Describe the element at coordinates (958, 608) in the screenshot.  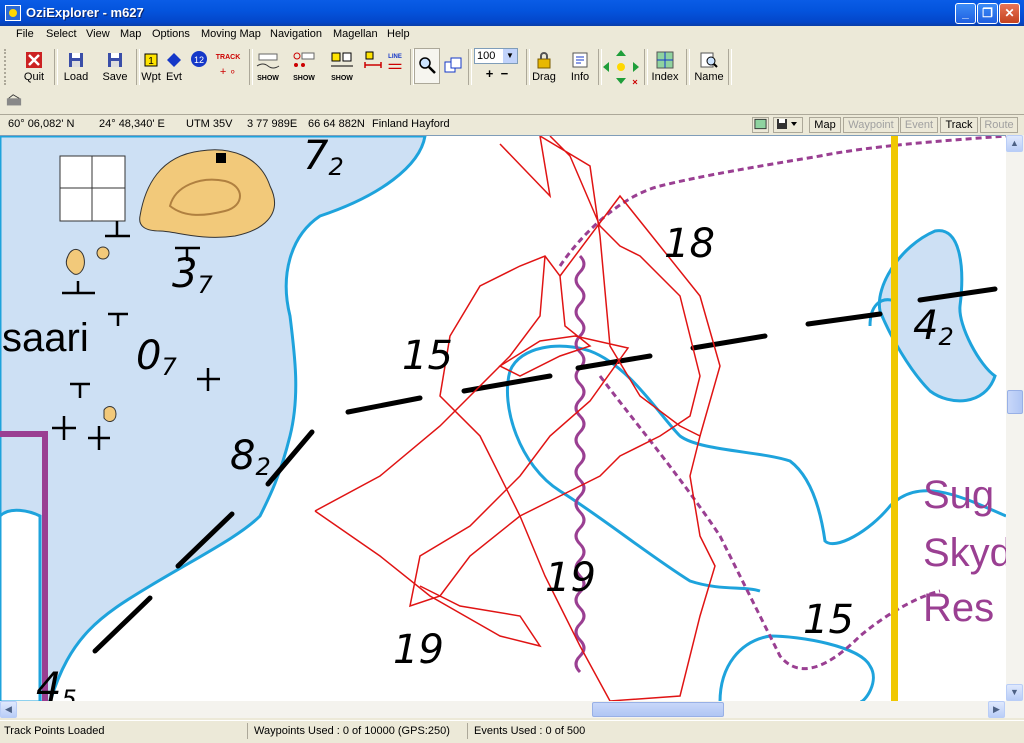
I see `area-name-line-3: Res` at that location.